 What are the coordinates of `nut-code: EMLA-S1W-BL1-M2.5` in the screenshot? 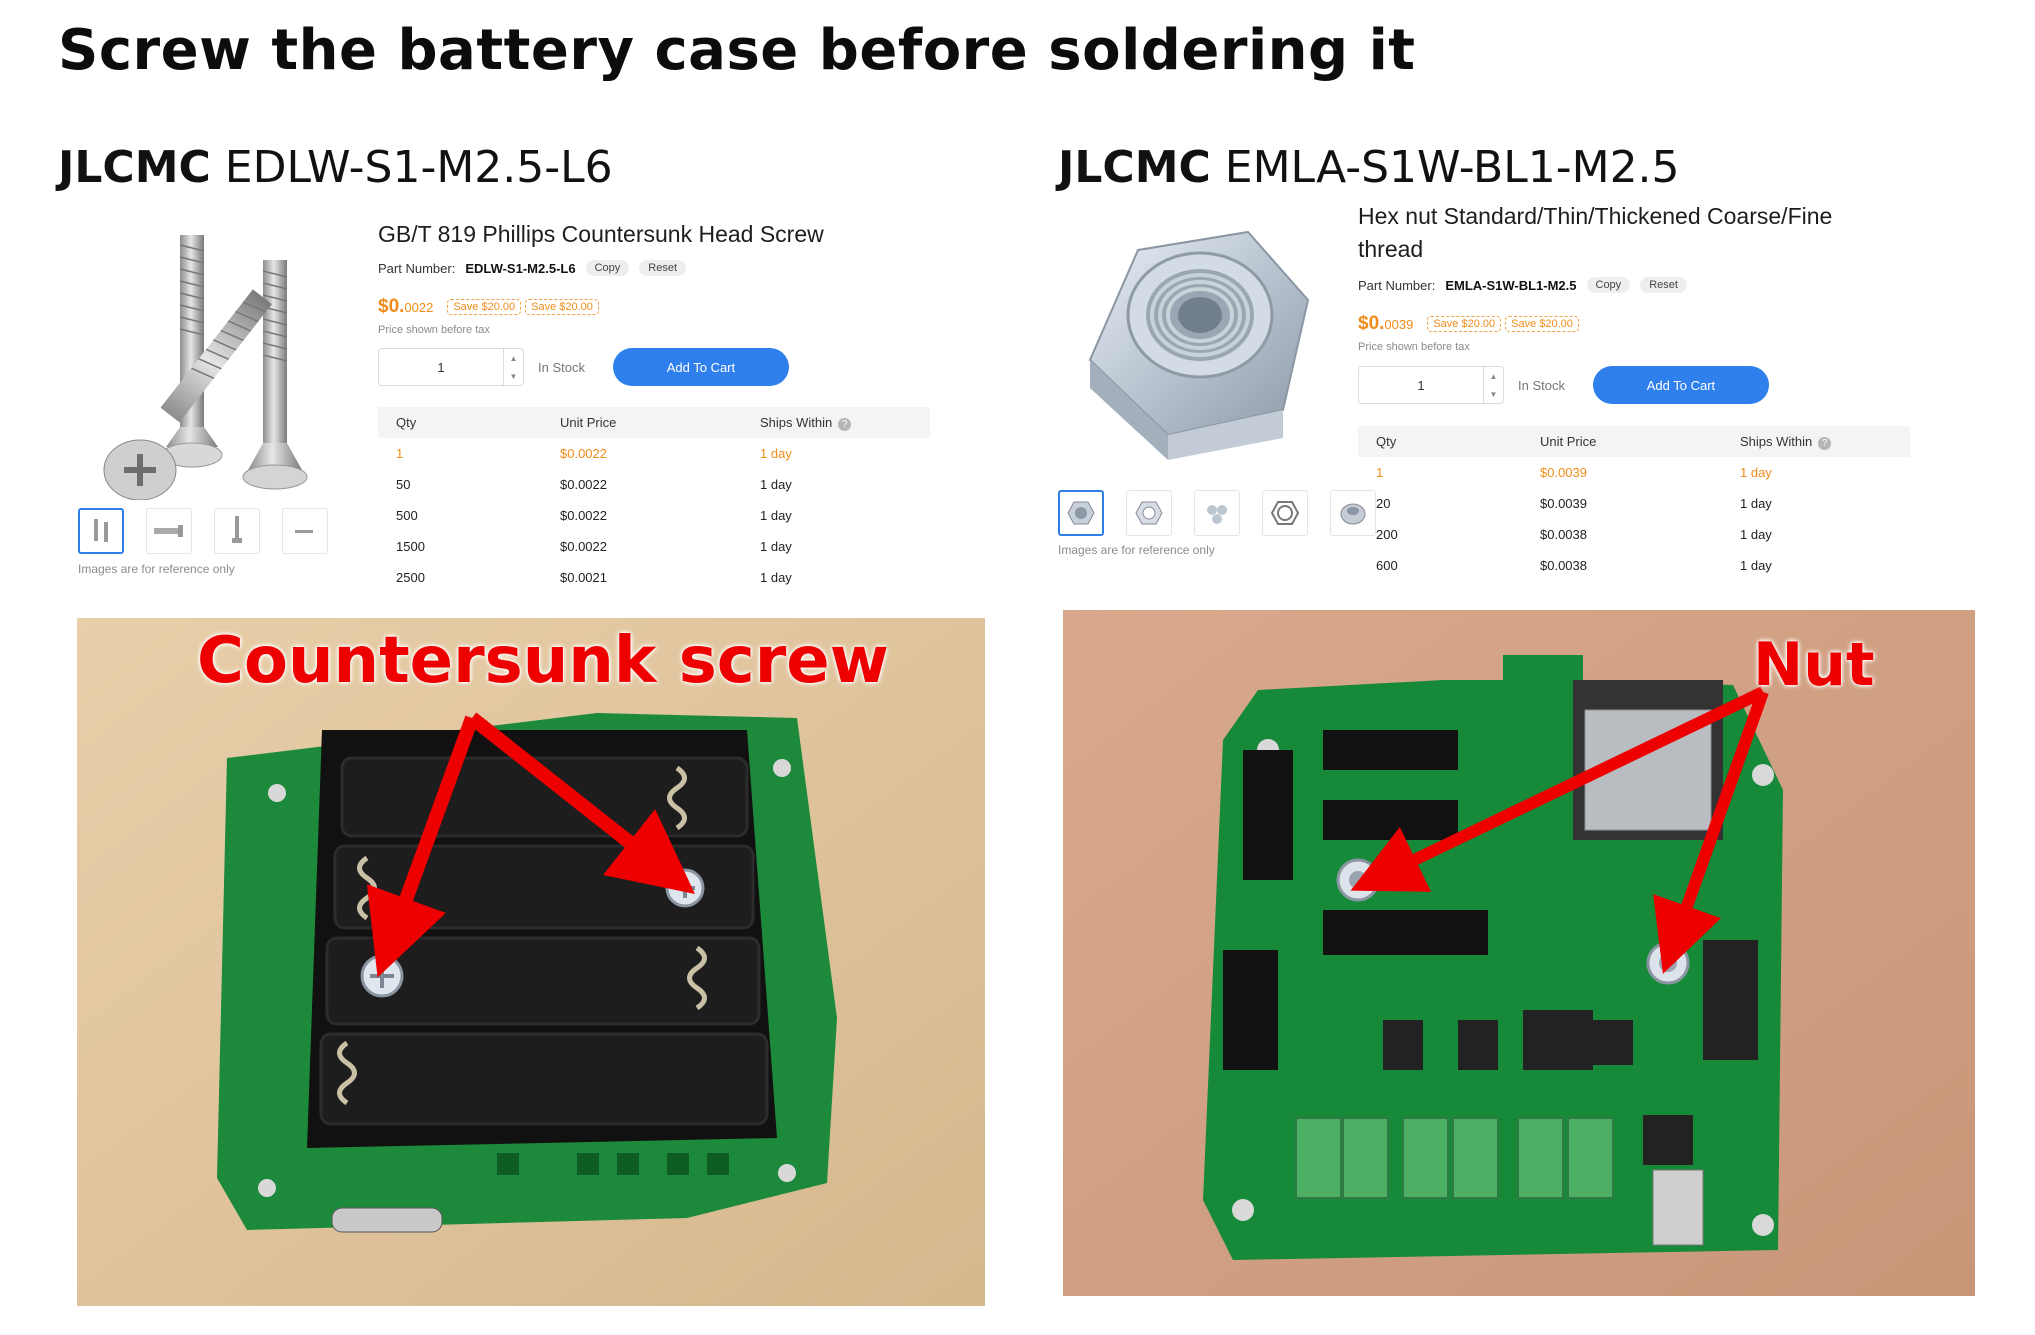 It's located at (1452, 167).